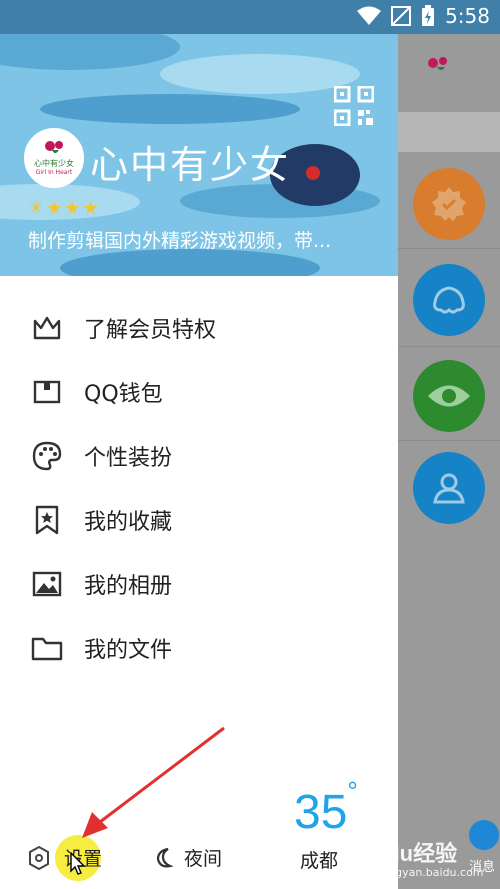 This screenshot has height=889, width=500. I want to click on watermark-url: jingyan.baidu.com, so click(433, 872).